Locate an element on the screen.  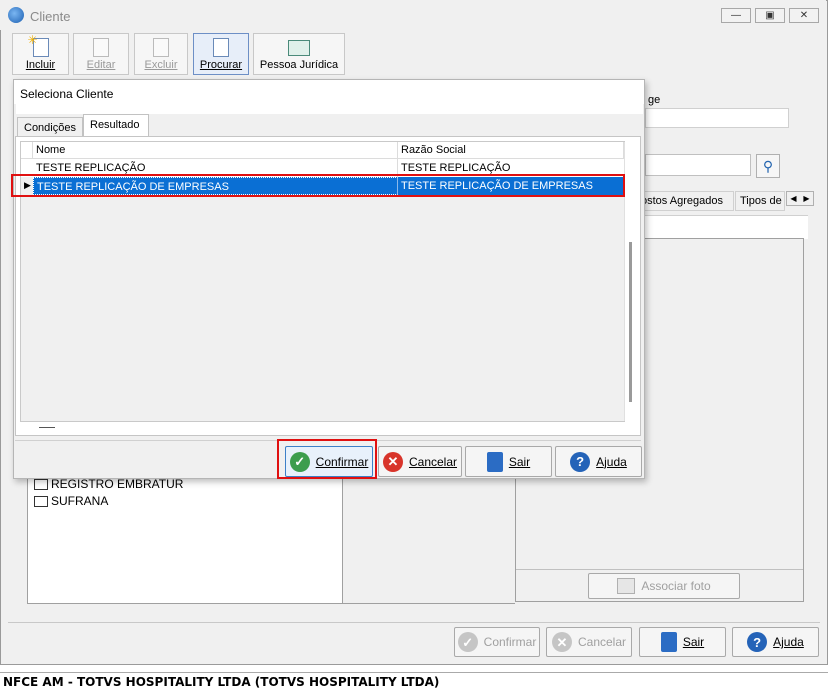
dialog-top-spacer is located at coordinates (329, 109).